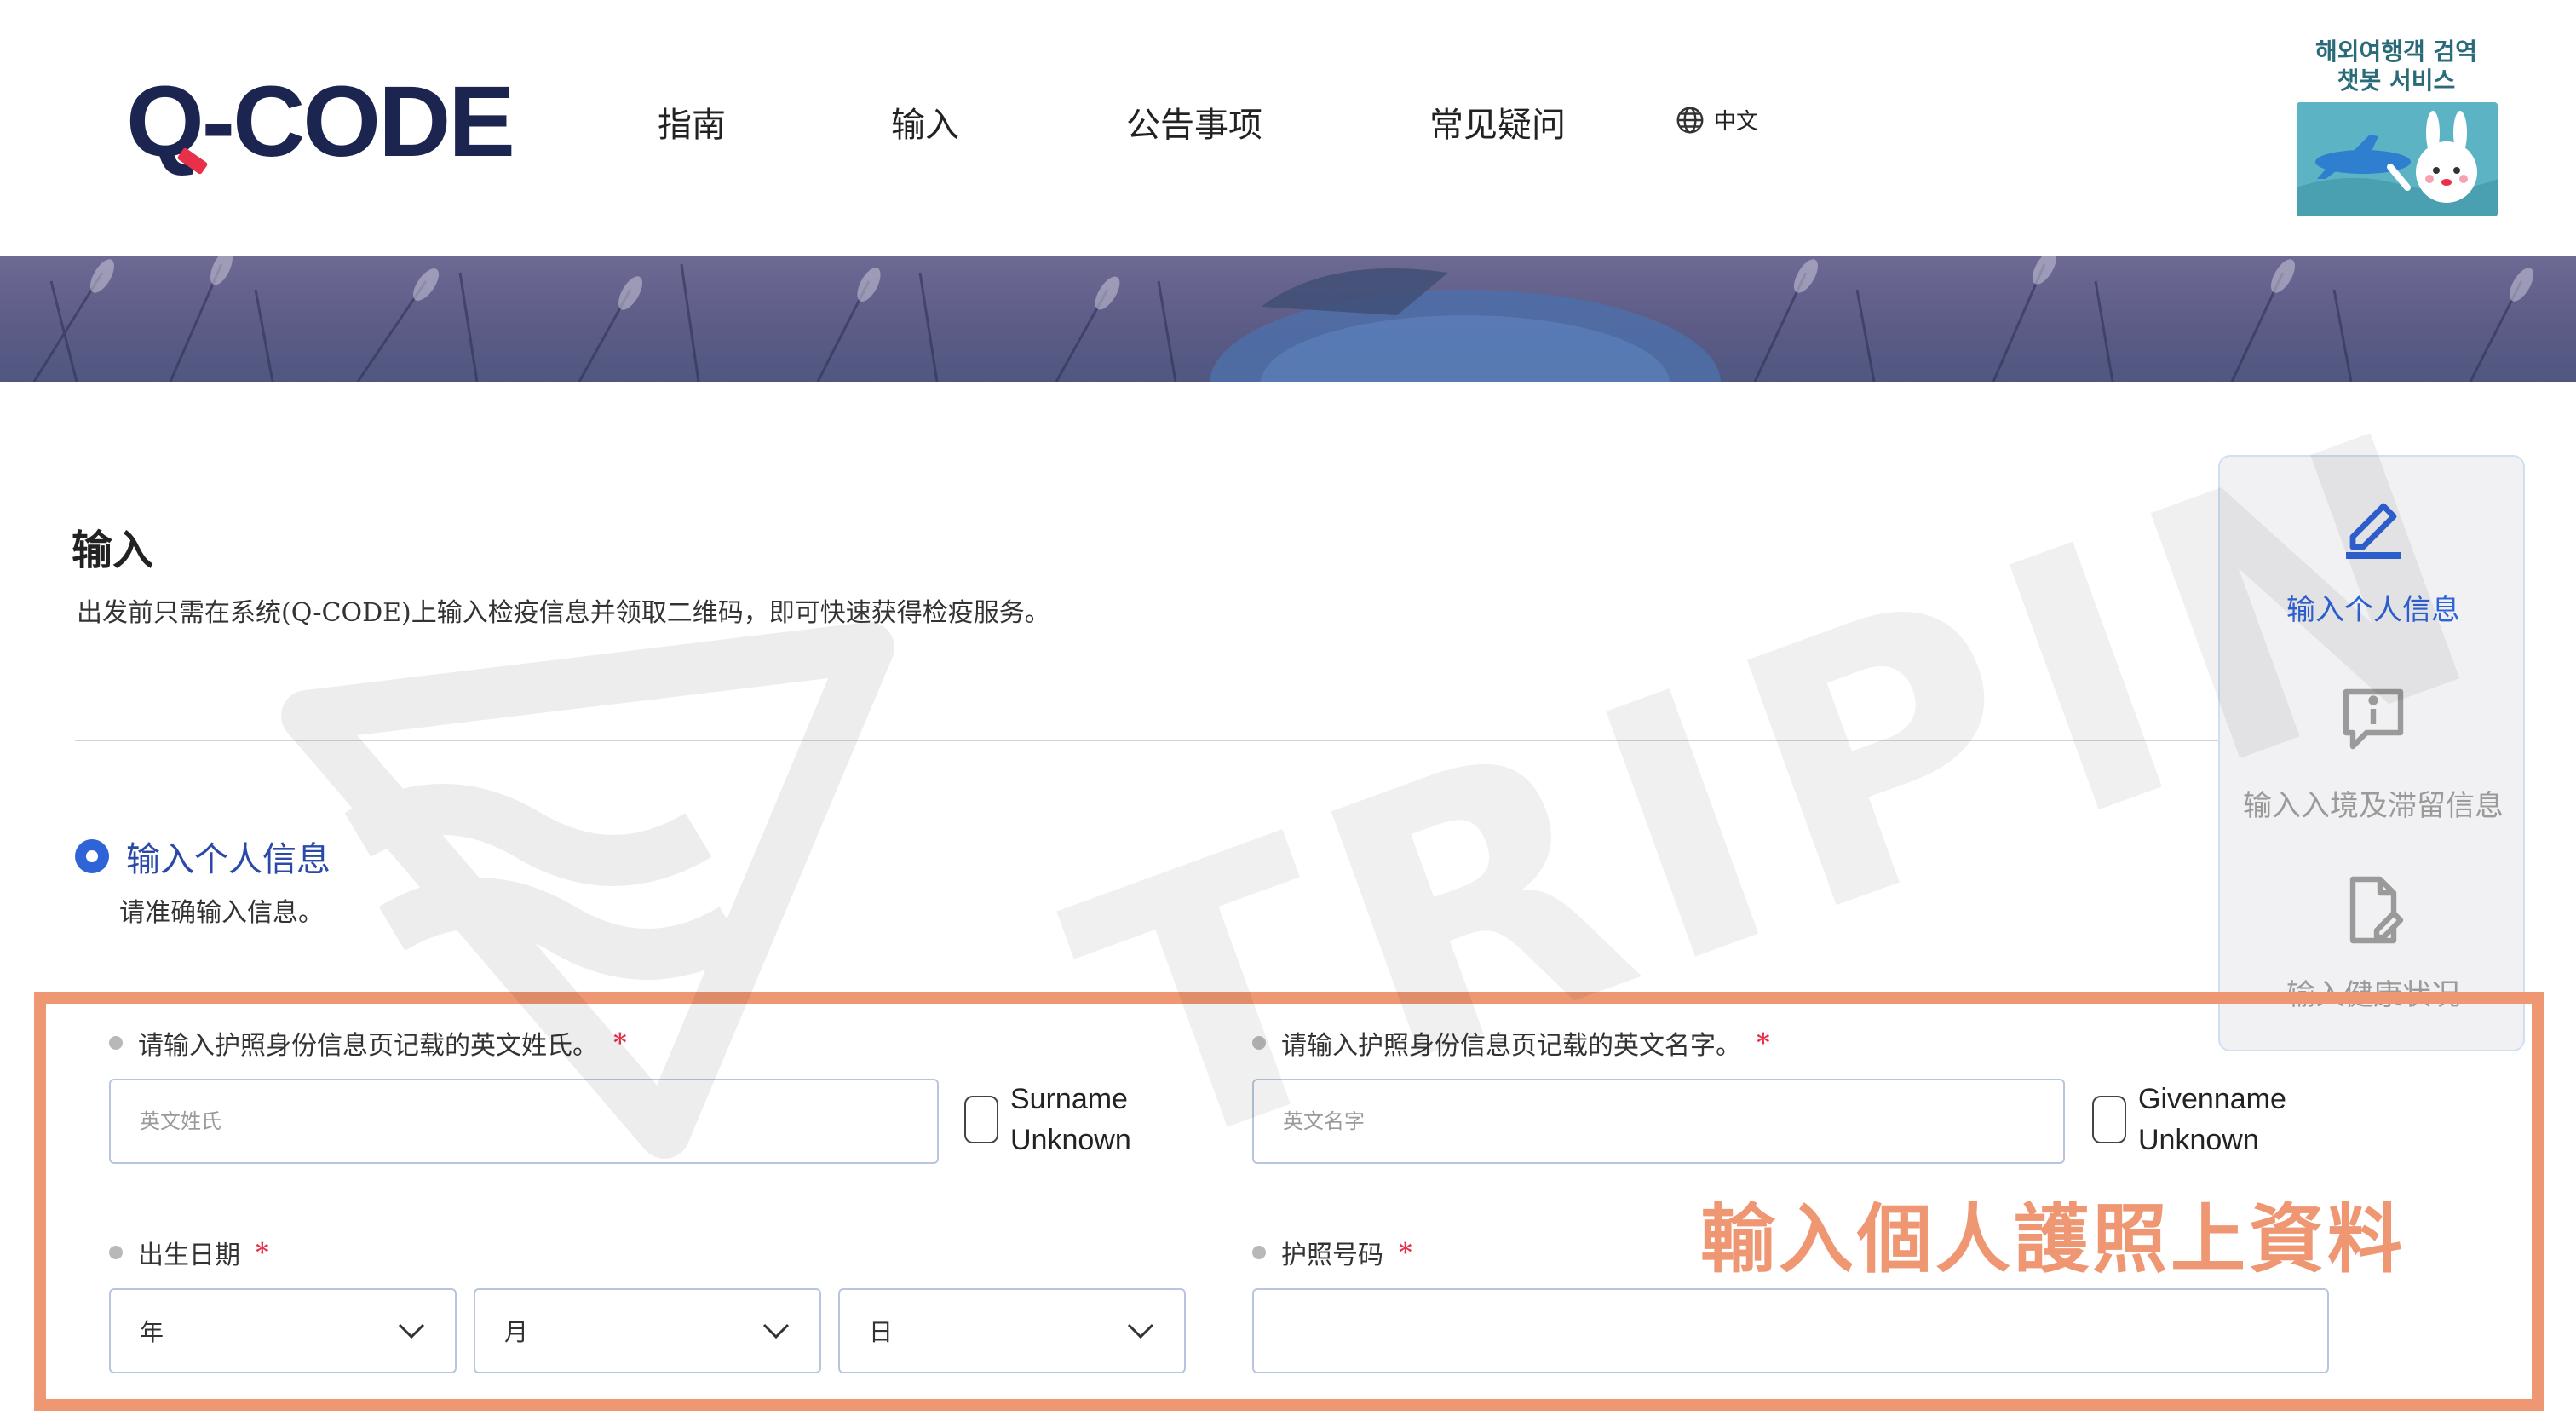 This screenshot has width=2576, height=1428. Describe the element at coordinates (692, 122) in the screenshot. I see `nav-guide: 指南` at that location.